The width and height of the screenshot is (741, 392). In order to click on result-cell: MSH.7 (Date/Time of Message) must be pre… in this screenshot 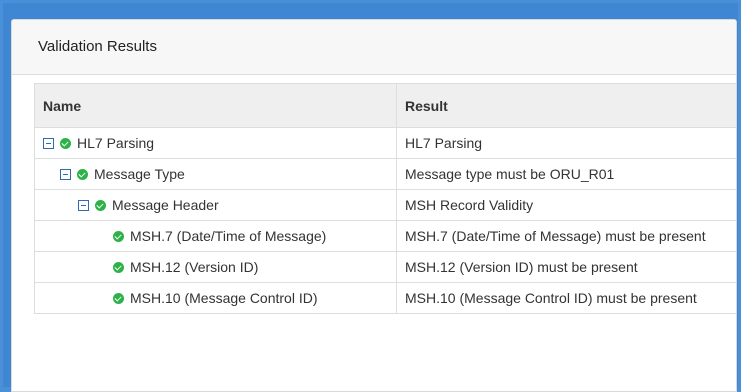, I will do `click(566, 236)`.